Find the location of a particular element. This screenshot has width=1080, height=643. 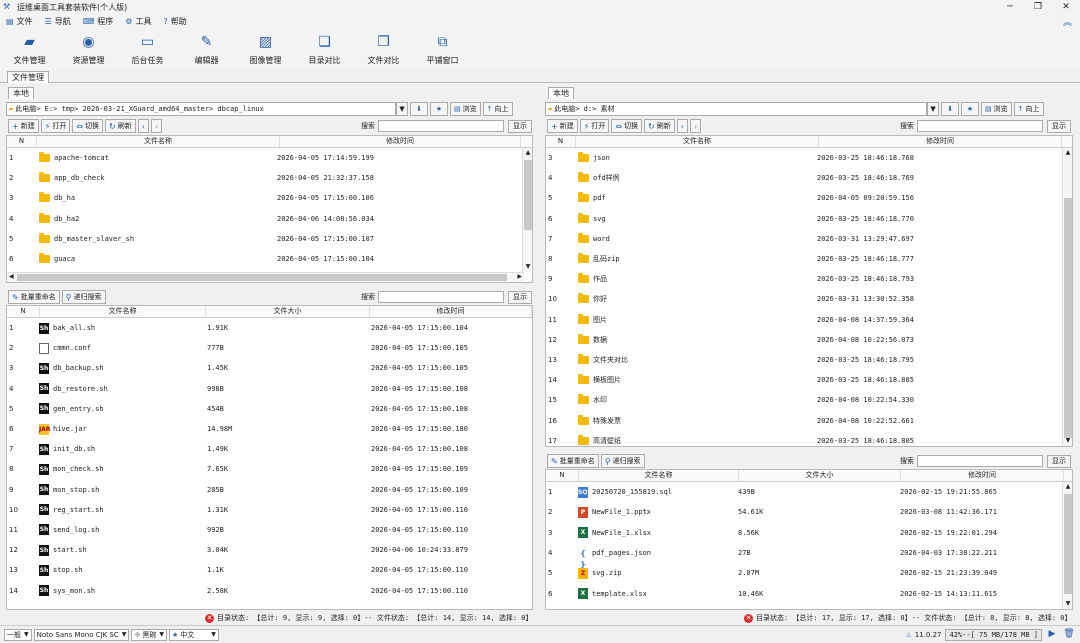

left-favorite-button: ★ is located at coordinates (439, 109).